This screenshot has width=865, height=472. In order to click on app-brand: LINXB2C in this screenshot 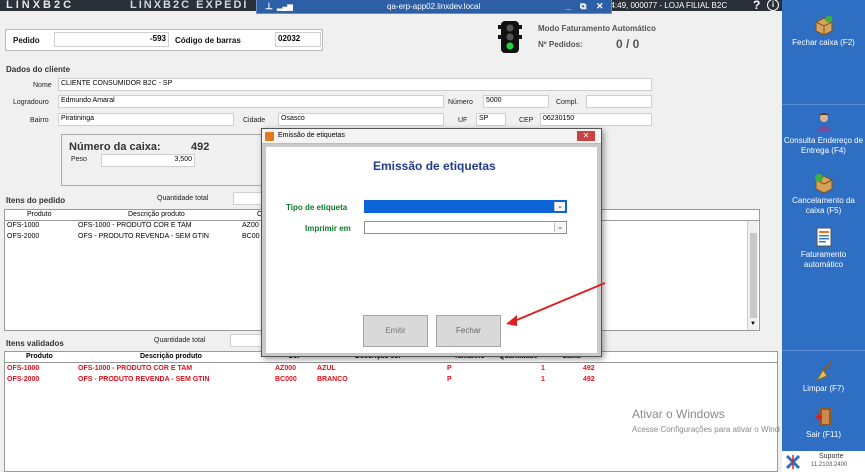, I will do `click(40, 5)`.